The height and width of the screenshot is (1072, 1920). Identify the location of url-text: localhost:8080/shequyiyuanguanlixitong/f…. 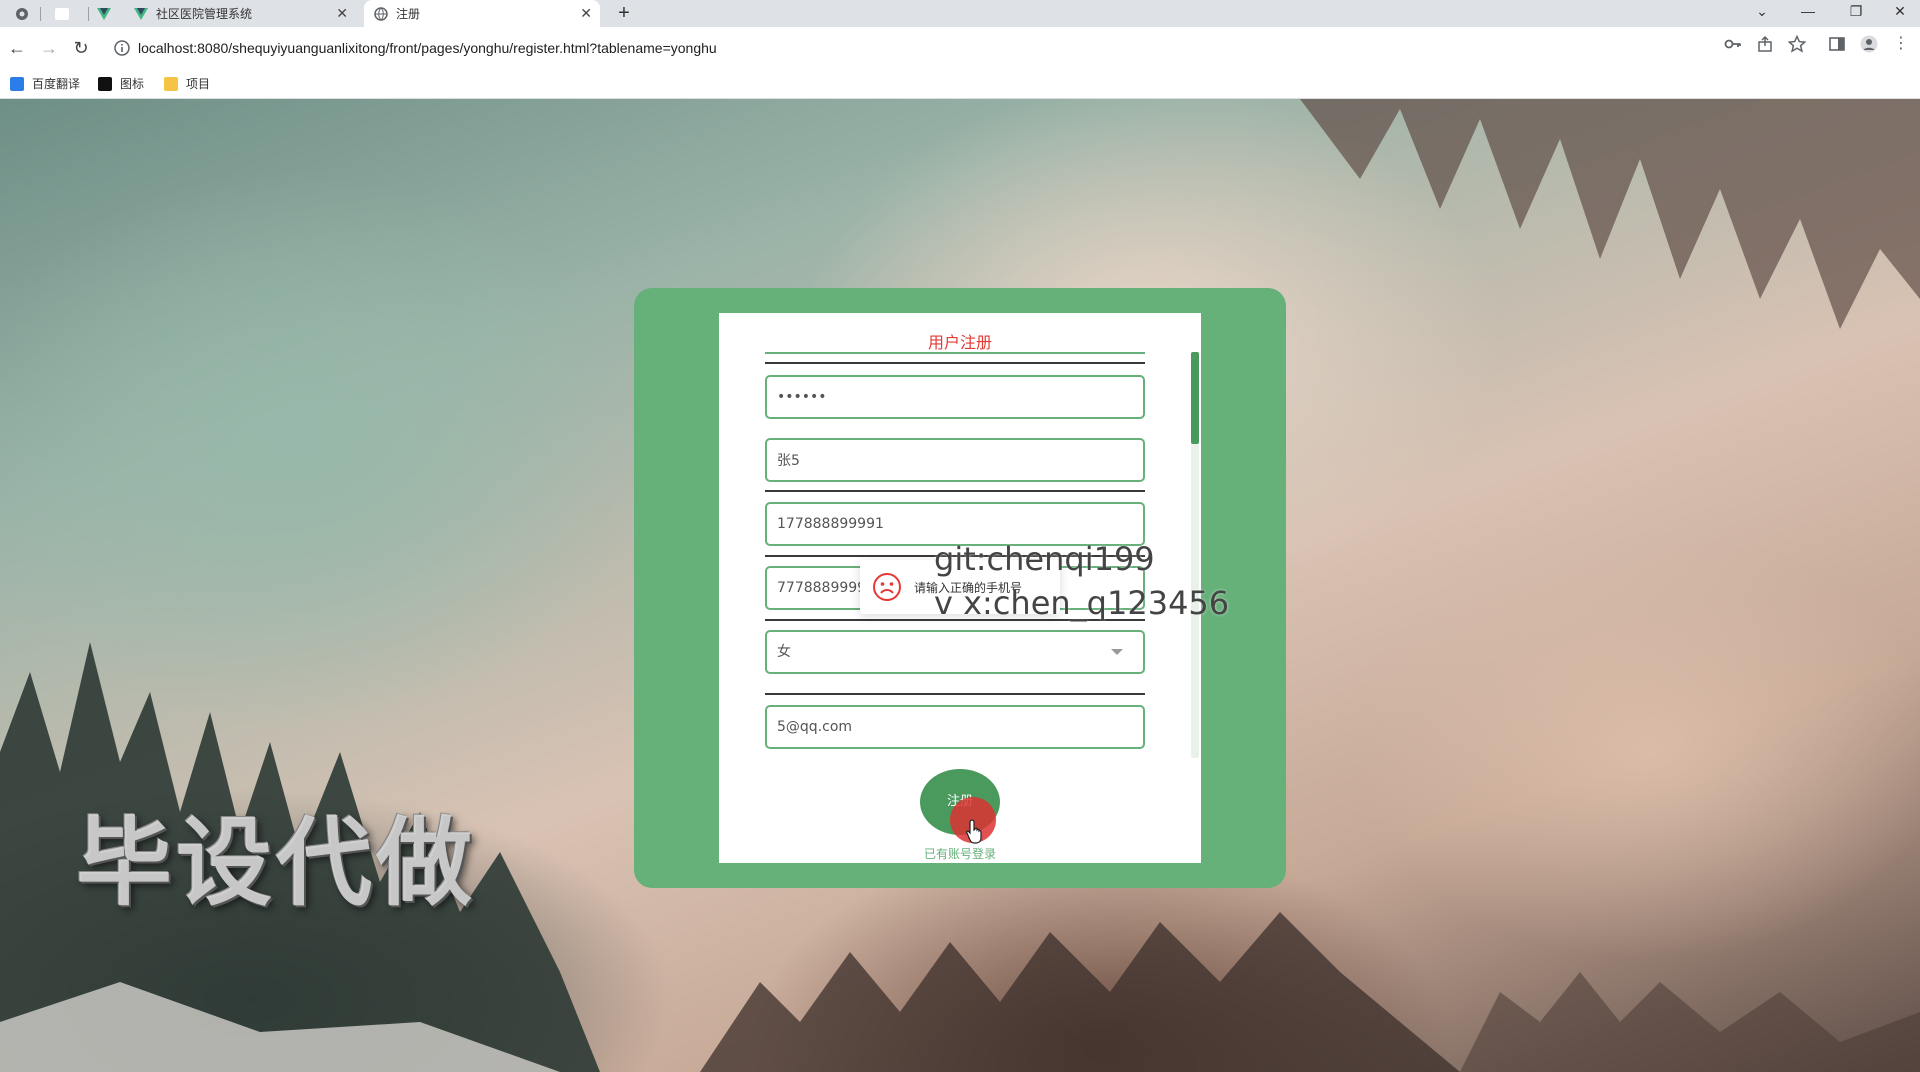
(427, 48).